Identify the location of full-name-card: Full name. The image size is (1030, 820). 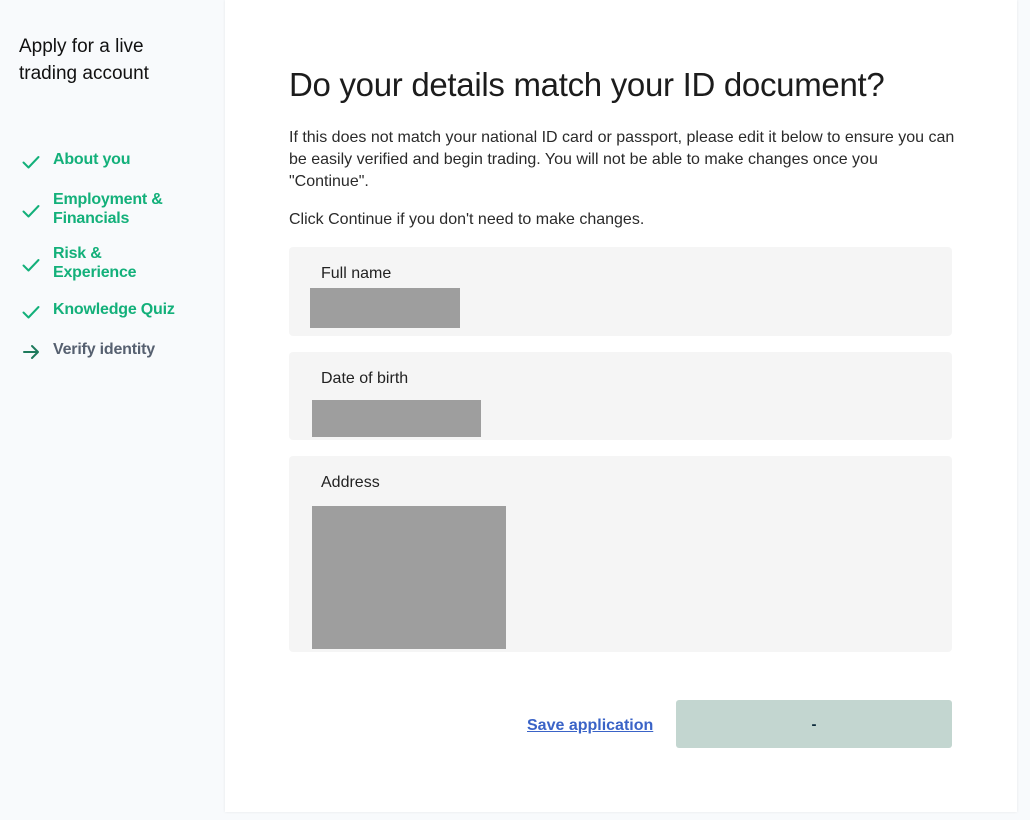
(620, 291).